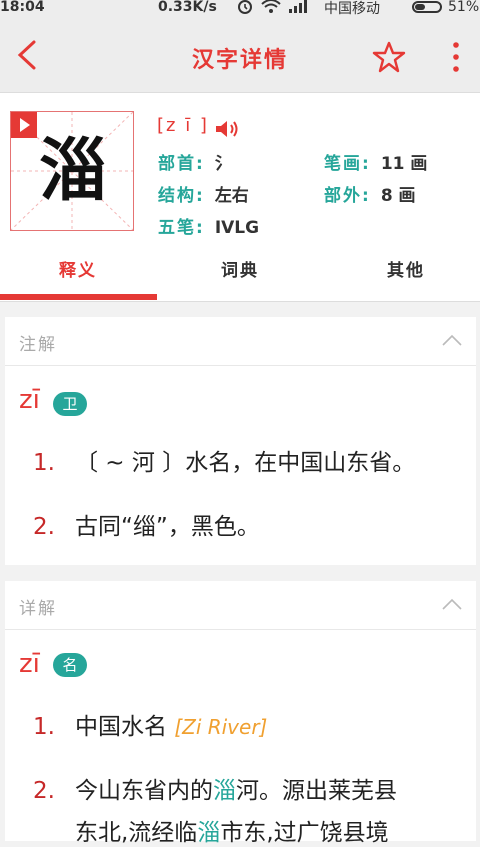 This screenshot has width=480, height=847. Describe the element at coordinates (298, 6) in the screenshot. I see `signal-icon` at that location.